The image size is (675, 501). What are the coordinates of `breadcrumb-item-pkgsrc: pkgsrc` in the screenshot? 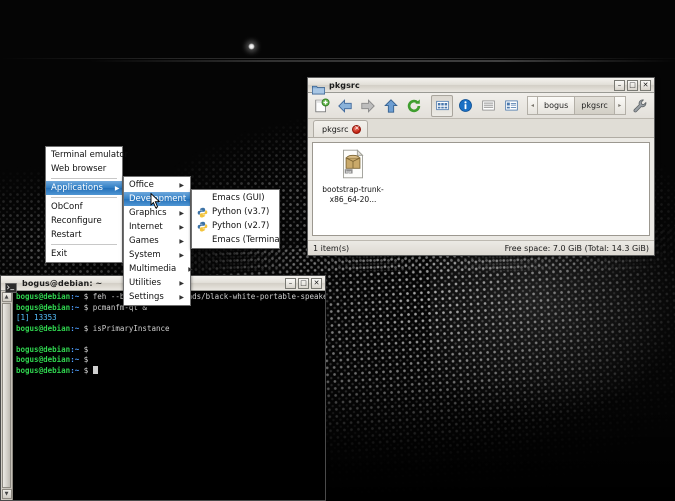 It's located at (595, 105).